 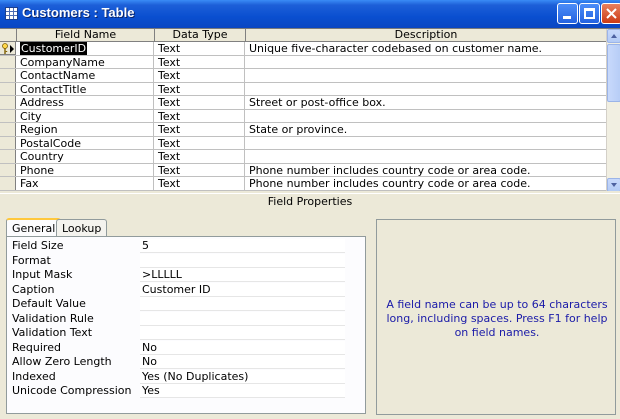 I want to click on property-row: Input Mask >LLLLL, so click(x=187, y=275).